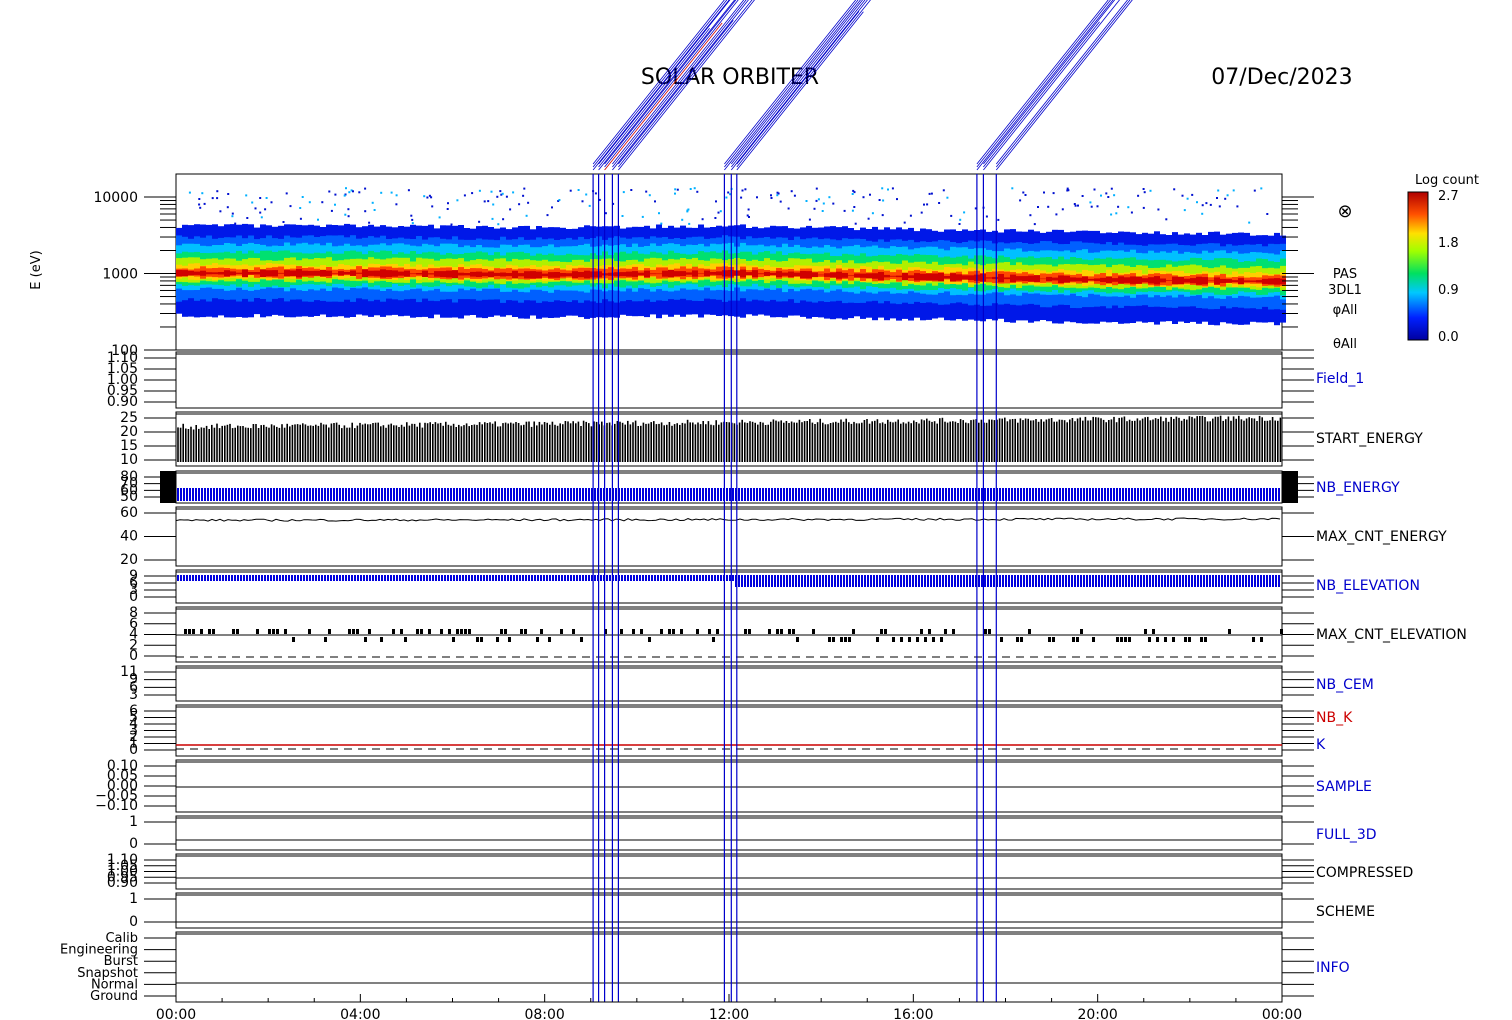 The image size is (1512, 1020). I want to click on colorbar: Log count 2.7 1.8 0.9 0.0, so click(1443, 259).